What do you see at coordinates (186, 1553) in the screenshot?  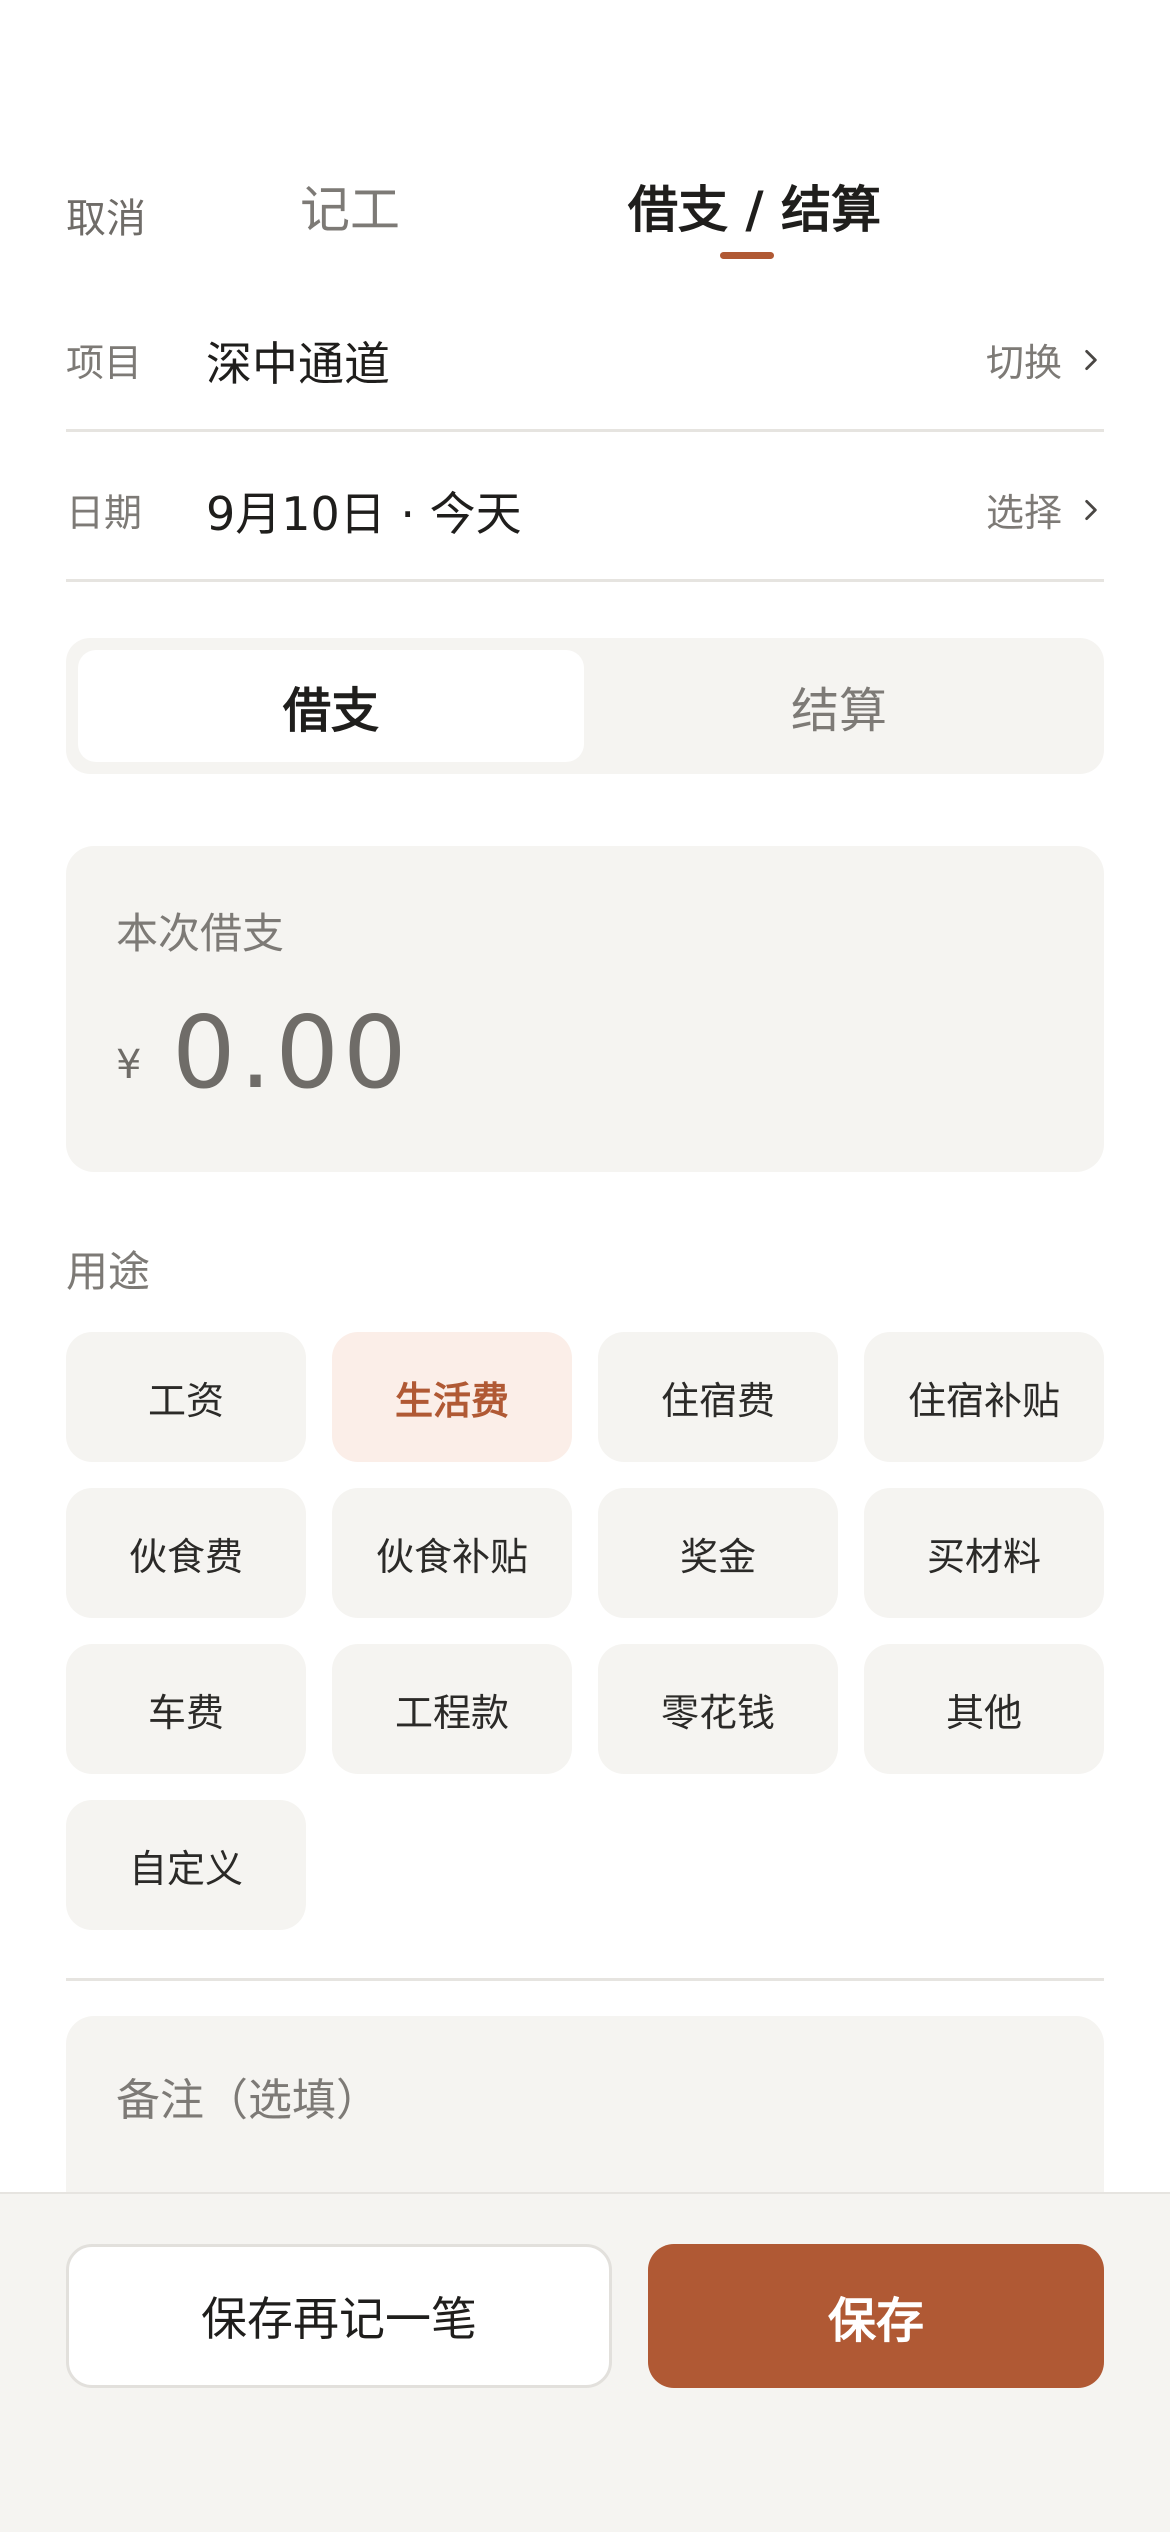 I see `purpose-chip-meals: 伙食费` at bounding box center [186, 1553].